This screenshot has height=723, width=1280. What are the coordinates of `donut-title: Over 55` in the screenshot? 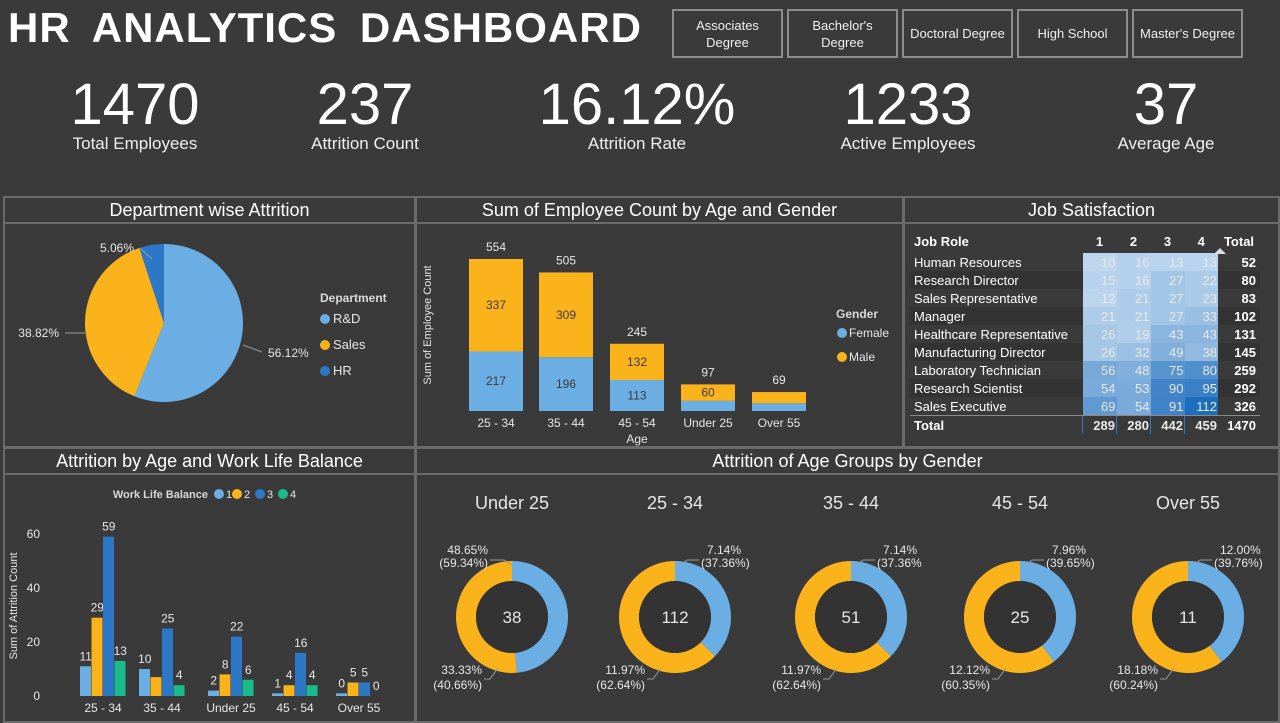 It's located at (1188, 503).